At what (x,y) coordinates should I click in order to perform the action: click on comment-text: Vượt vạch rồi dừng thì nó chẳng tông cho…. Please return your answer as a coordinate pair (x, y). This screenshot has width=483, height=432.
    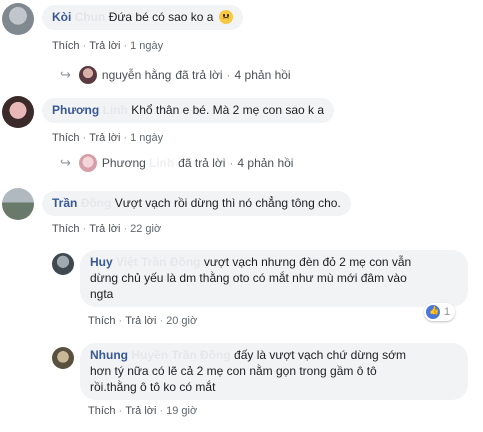
    Looking at the image, I should click on (227, 203).